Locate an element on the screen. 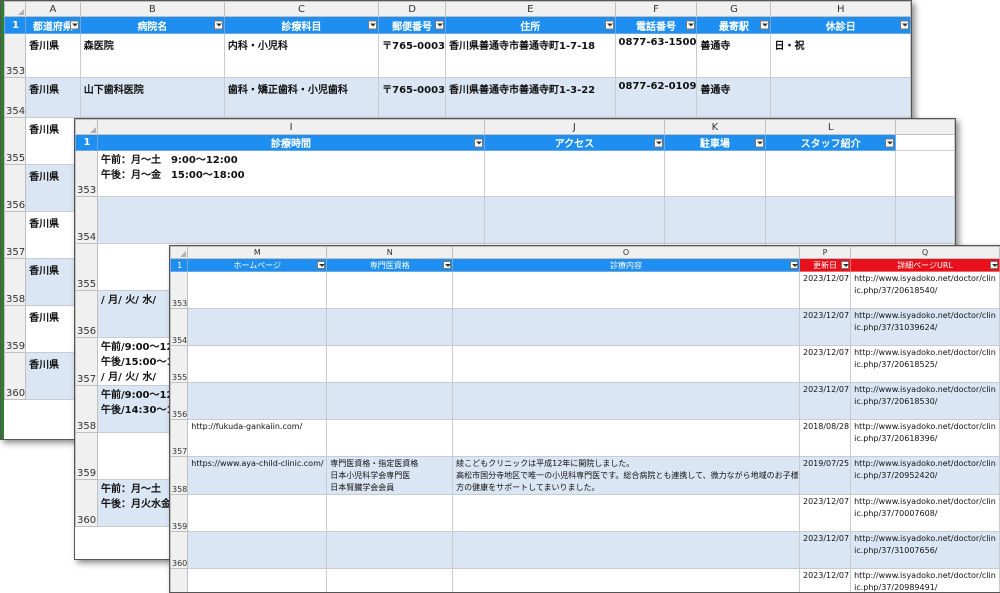 The image size is (1000, 593). table-cell: https://www.aya-child-clinic.com/ is located at coordinates (257, 475).